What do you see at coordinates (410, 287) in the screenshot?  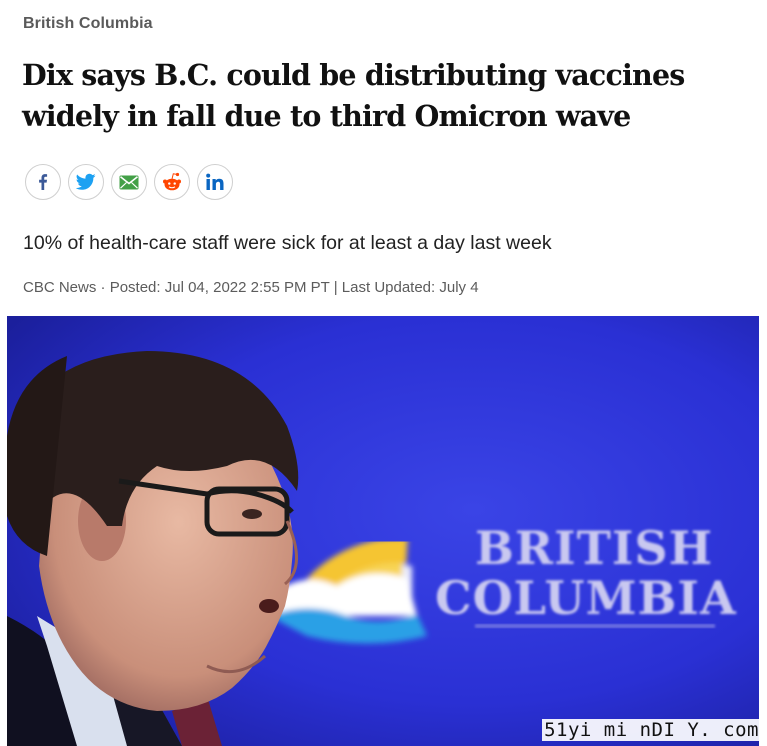 I see `byline-updated: Last Updated: July 4` at bounding box center [410, 287].